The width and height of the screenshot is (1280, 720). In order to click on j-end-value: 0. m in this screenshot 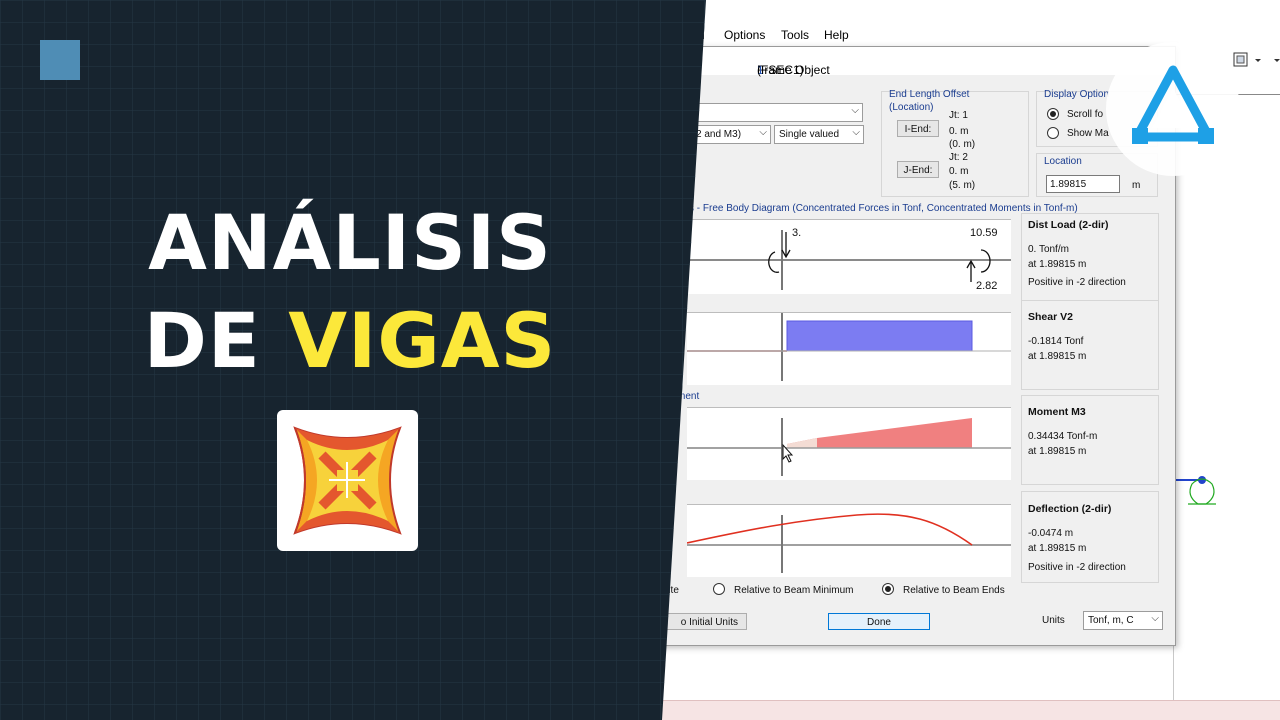, I will do `click(959, 171)`.